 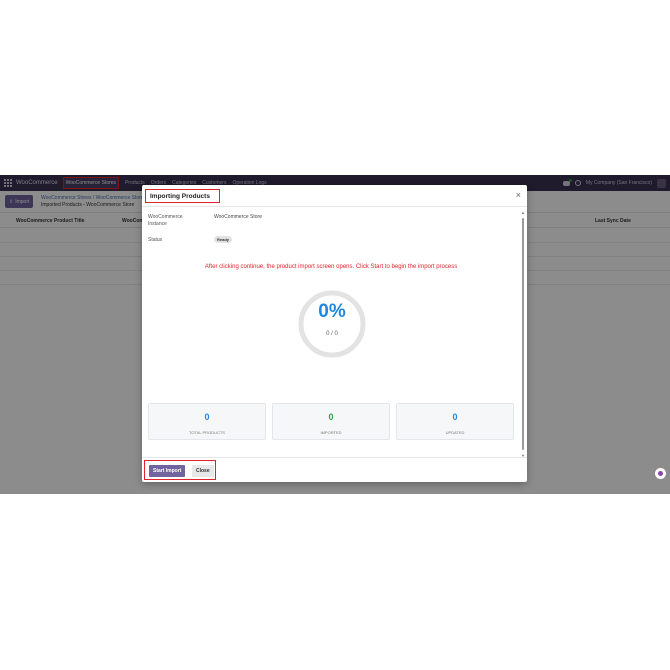 What do you see at coordinates (331, 432) in the screenshot?
I see `stat-imported-label: IMPORTED` at bounding box center [331, 432].